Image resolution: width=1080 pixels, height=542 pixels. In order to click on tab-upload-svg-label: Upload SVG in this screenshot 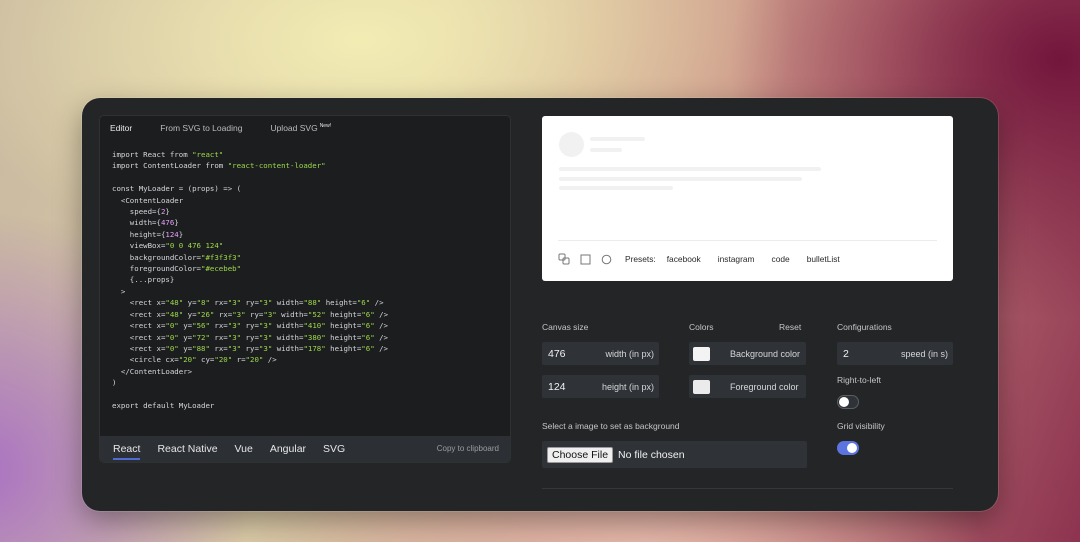, I will do `click(294, 128)`.